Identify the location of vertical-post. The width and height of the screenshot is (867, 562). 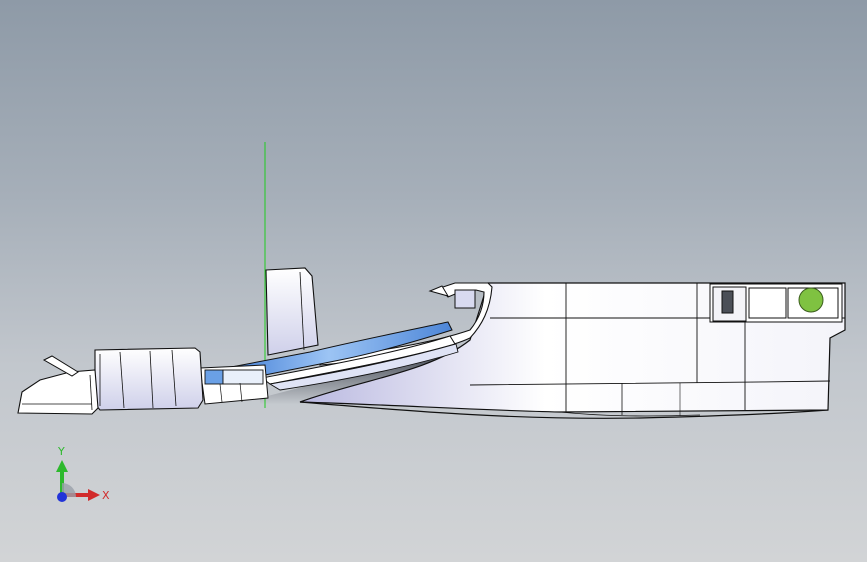
(292, 311).